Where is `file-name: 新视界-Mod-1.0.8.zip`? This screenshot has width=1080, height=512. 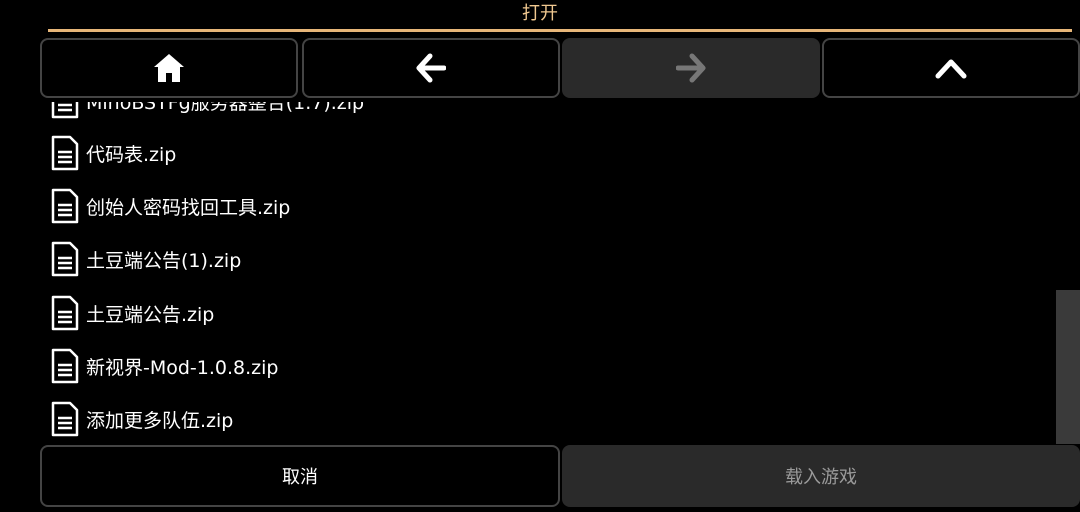 file-name: 新视界-Mod-1.0.8.zip is located at coordinates (182, 367).